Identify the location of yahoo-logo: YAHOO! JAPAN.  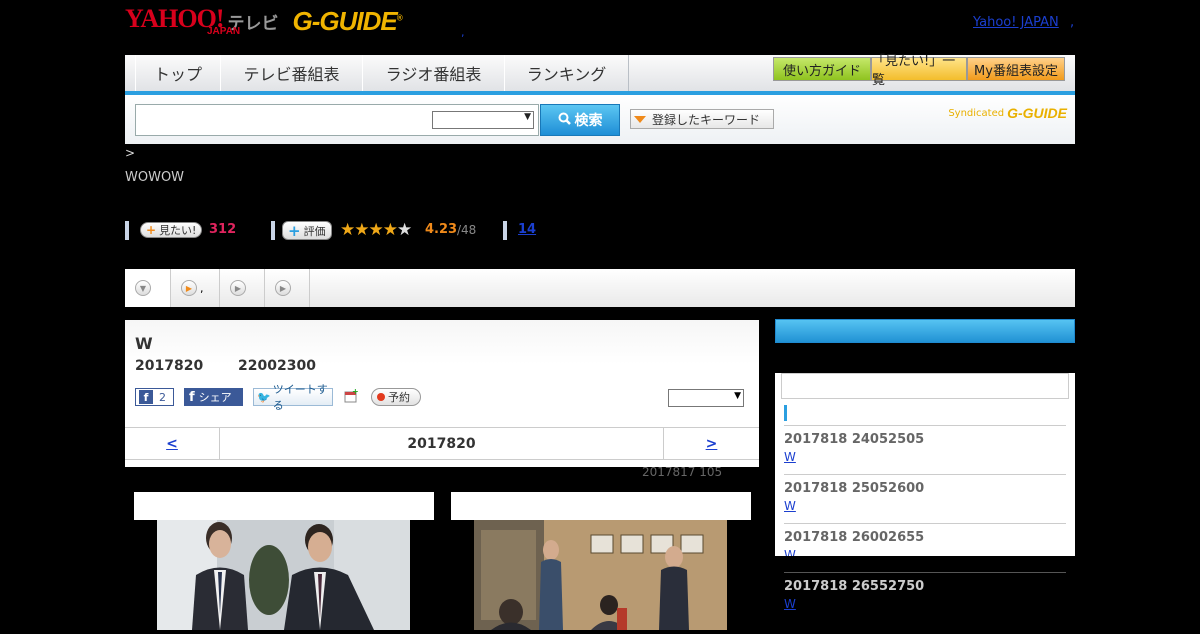
(183, 21).